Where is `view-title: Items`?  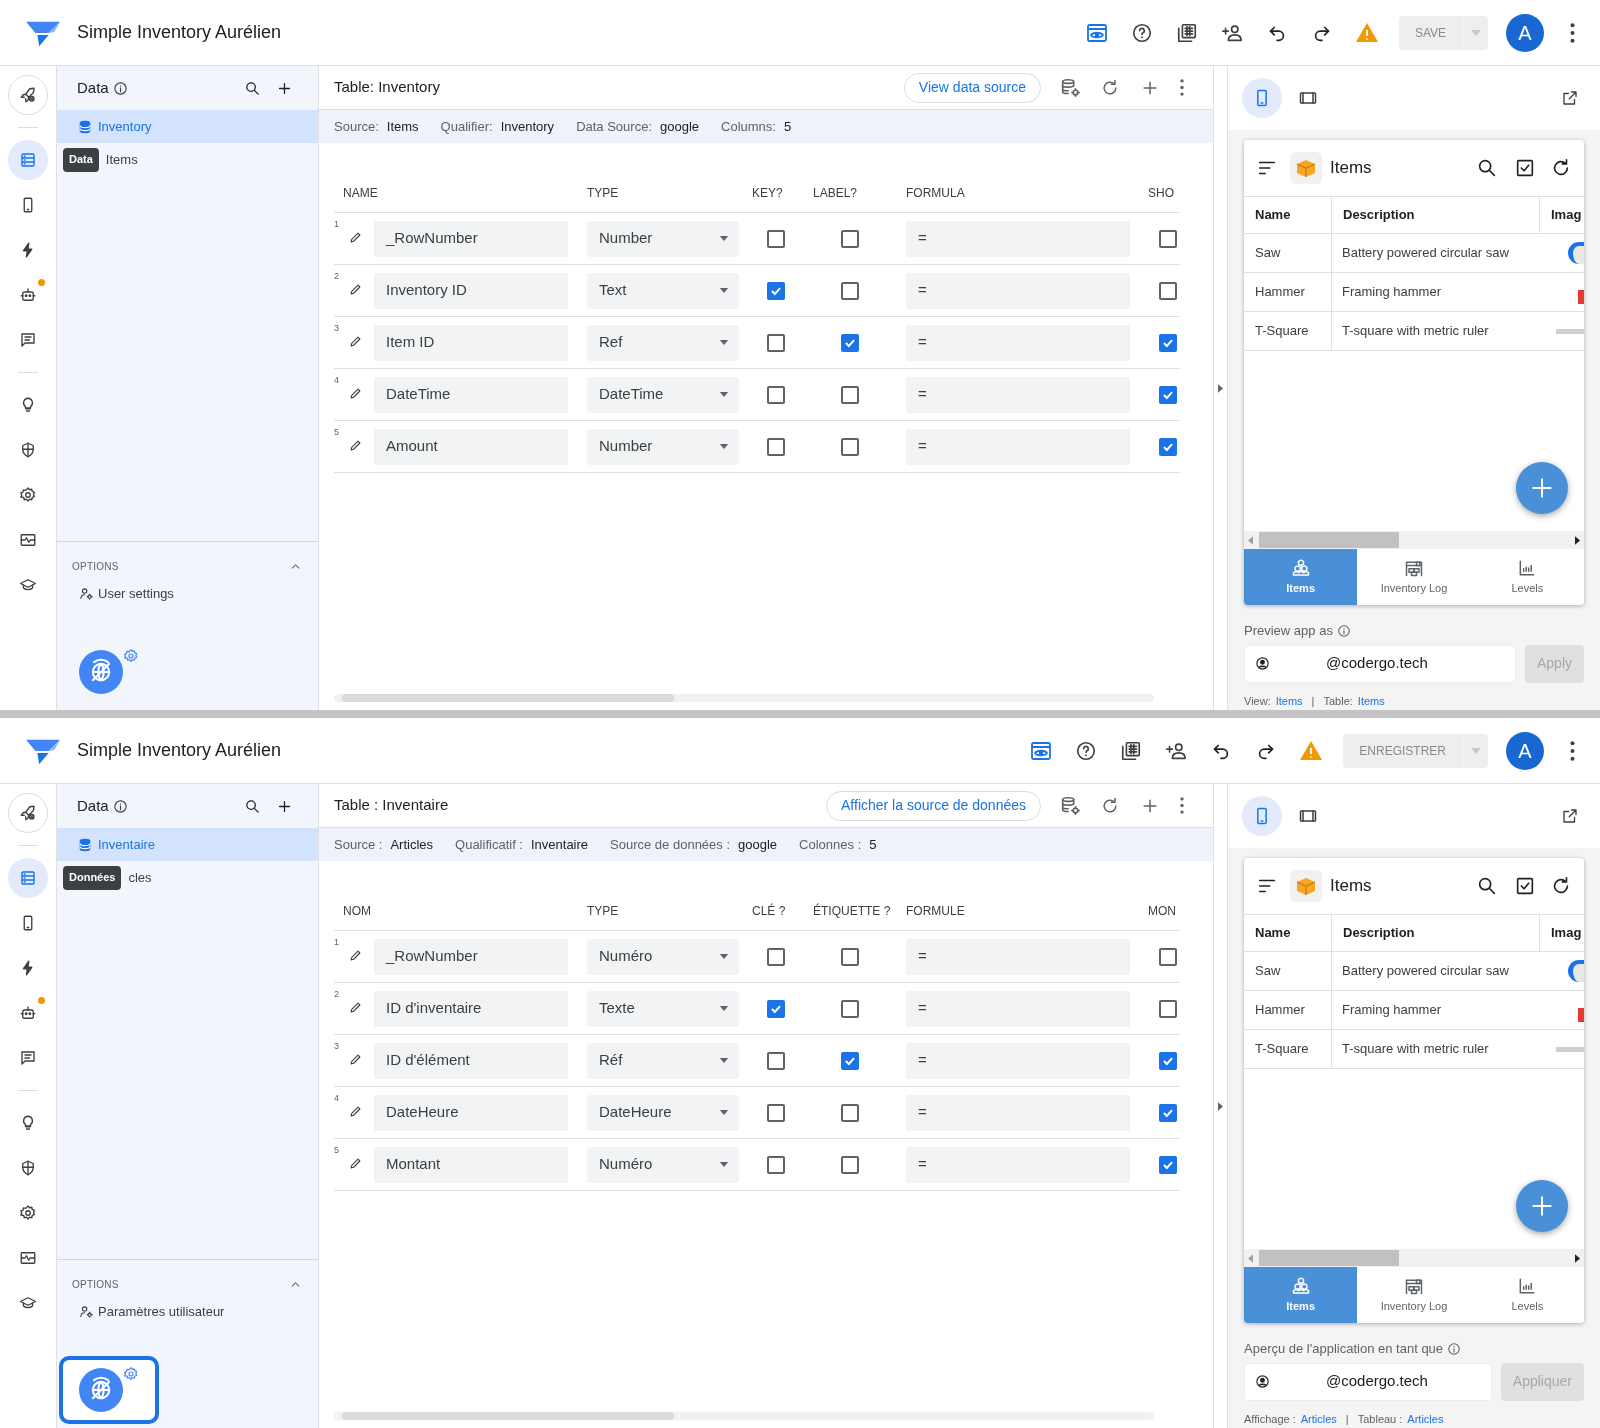 view-title: Items is located at coordinates (1351, 168).